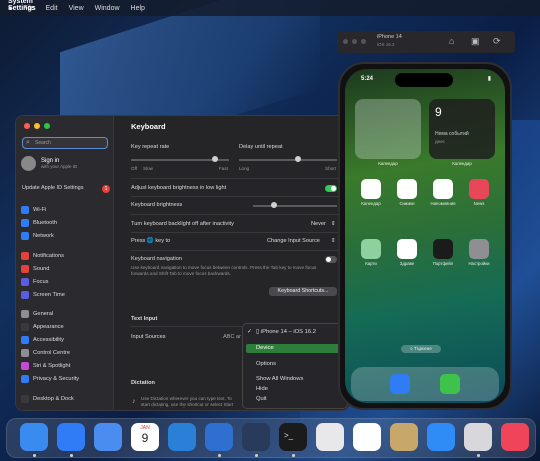  What do you see at coordinates (182, 437) in the screenshot?
I see `vscode-icon` at bounding box center [182, 437].